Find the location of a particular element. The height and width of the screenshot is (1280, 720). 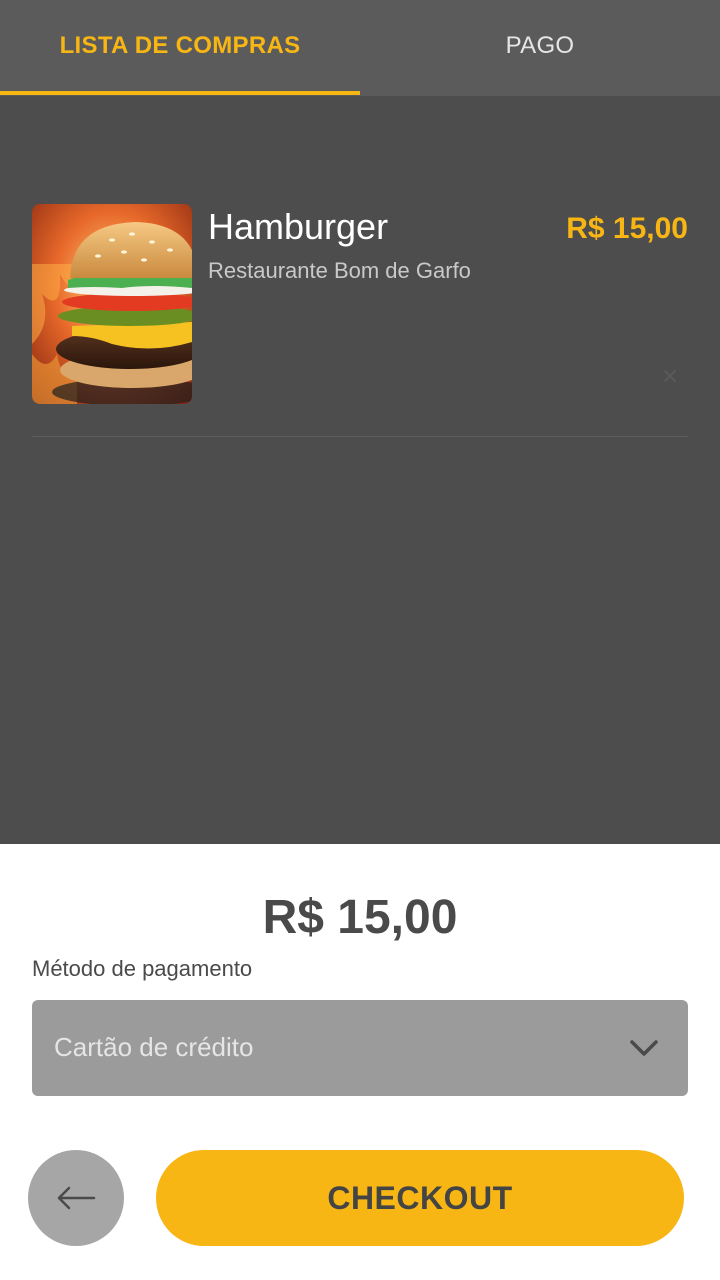

tab-pago: PAGO is located at coordinates (540, 48).